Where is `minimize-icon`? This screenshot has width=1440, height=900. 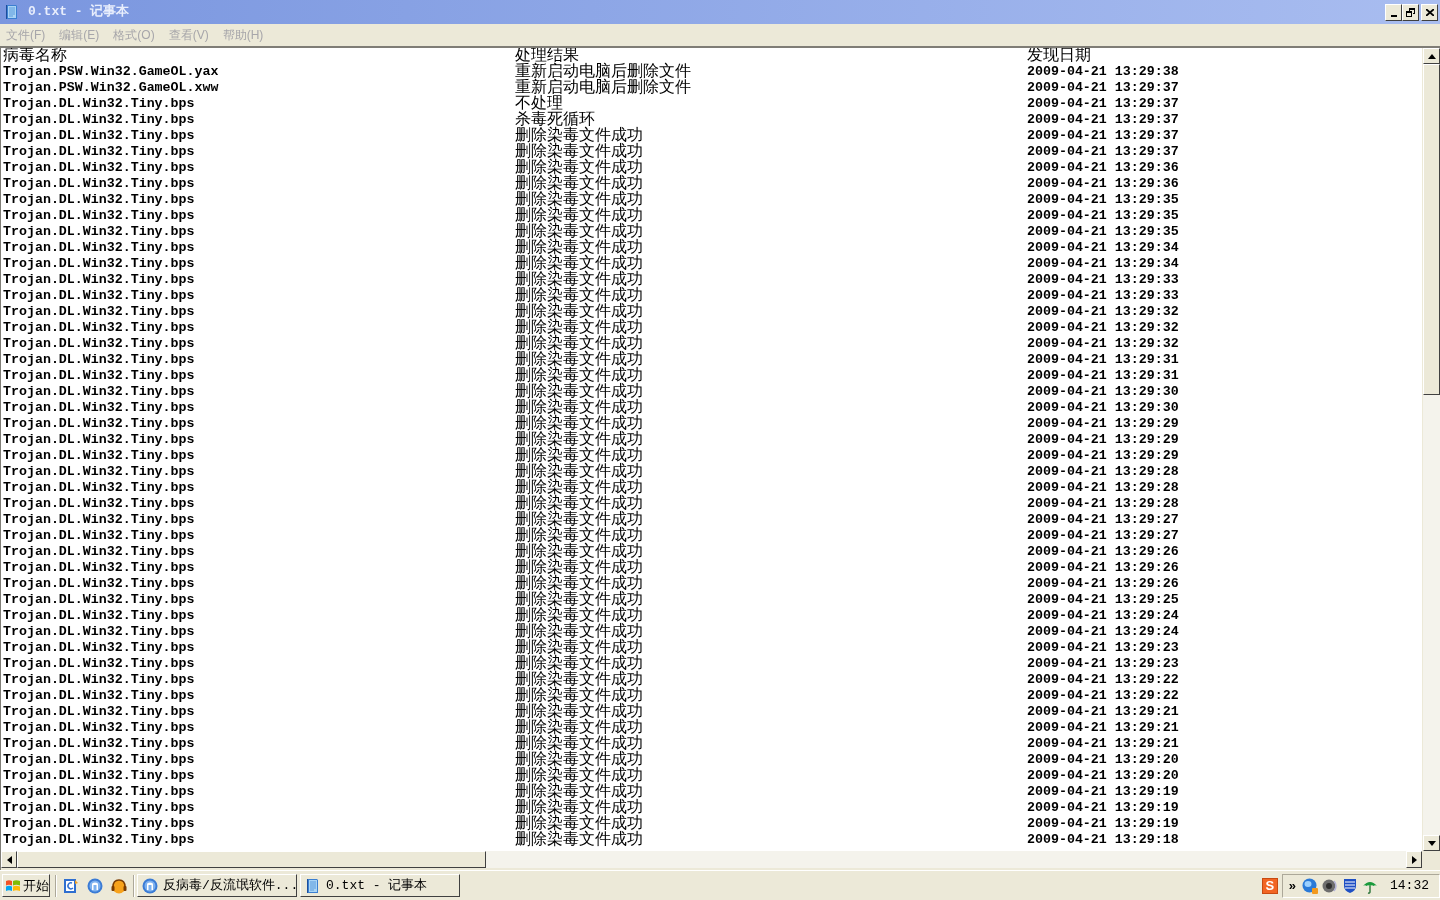
minimize-icon is located at coordinates (1393, 15).